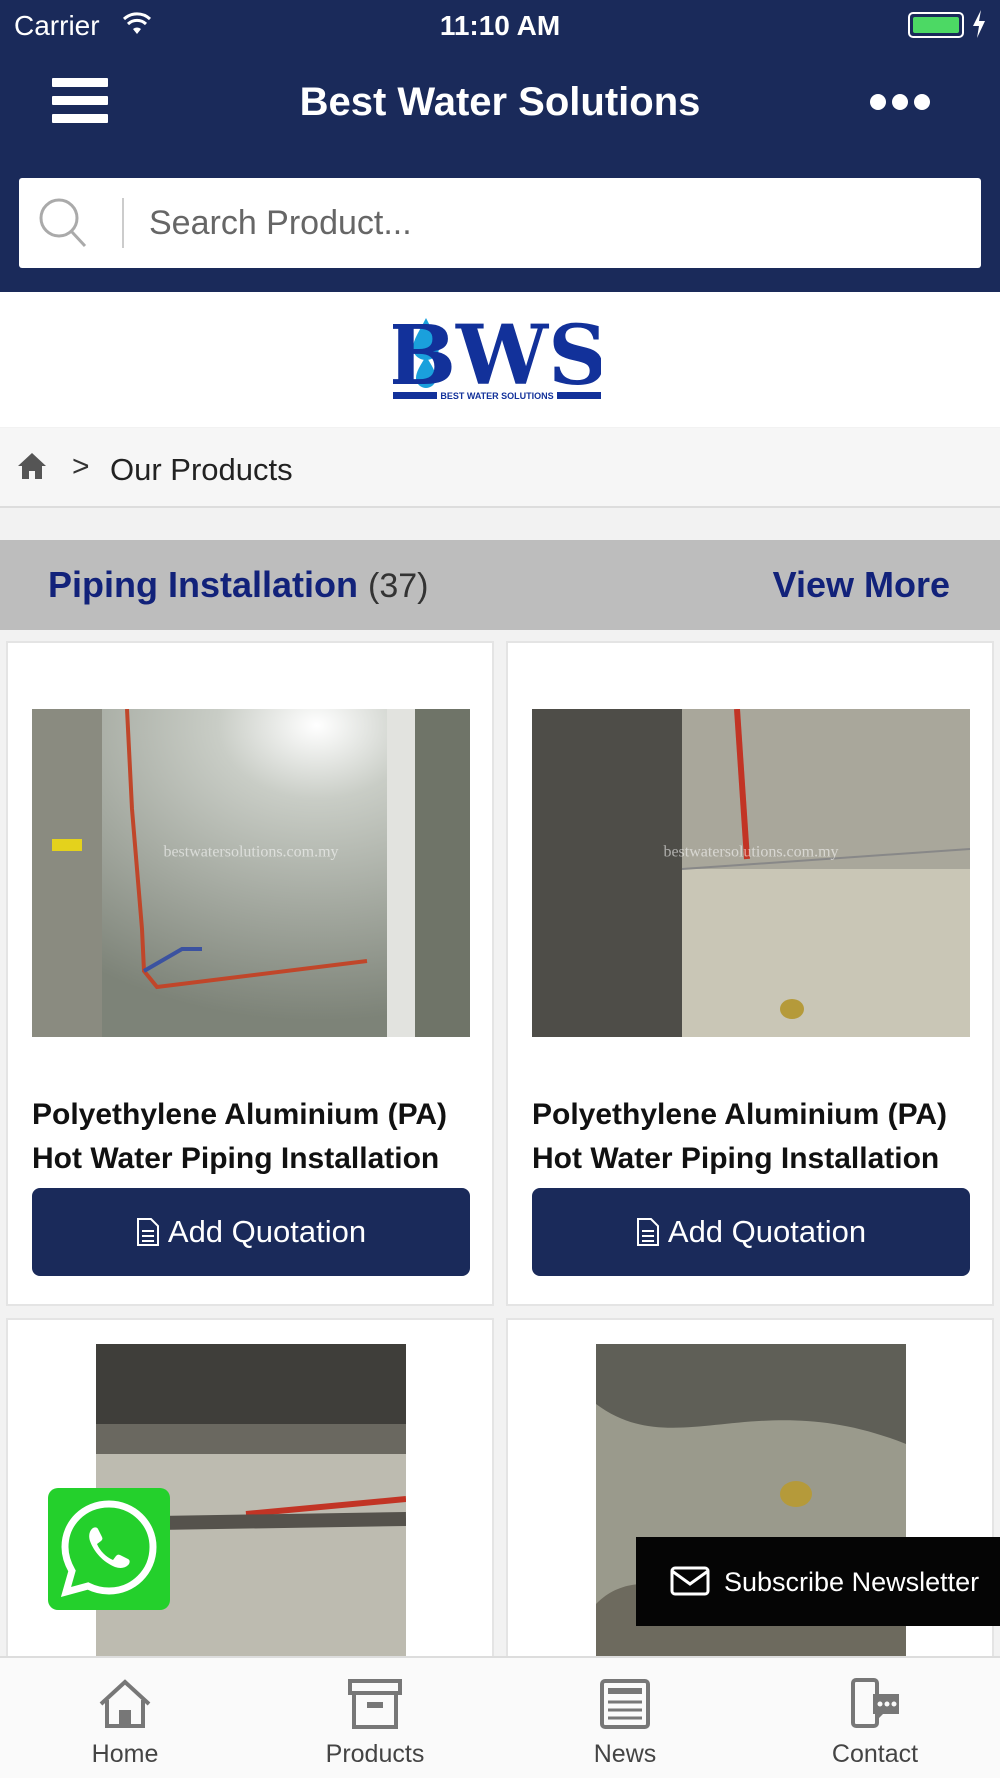  What do you see at coordinates (875, 1754) in the screenshot?
I see `tab-label: Contact` at bounding box center [875, 1754].